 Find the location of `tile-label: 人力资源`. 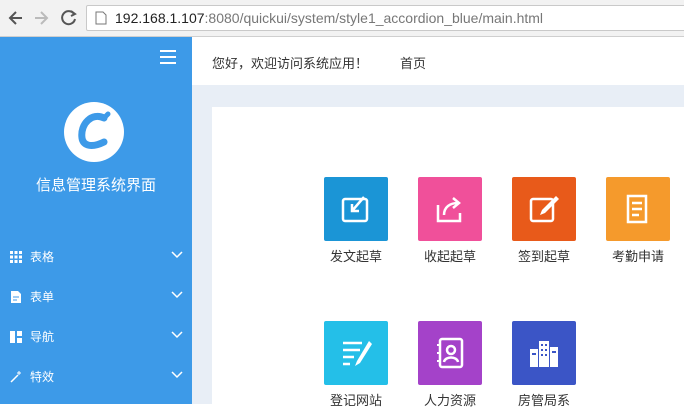

tile-label: 人力资源 is located at coordinates (449, 401).